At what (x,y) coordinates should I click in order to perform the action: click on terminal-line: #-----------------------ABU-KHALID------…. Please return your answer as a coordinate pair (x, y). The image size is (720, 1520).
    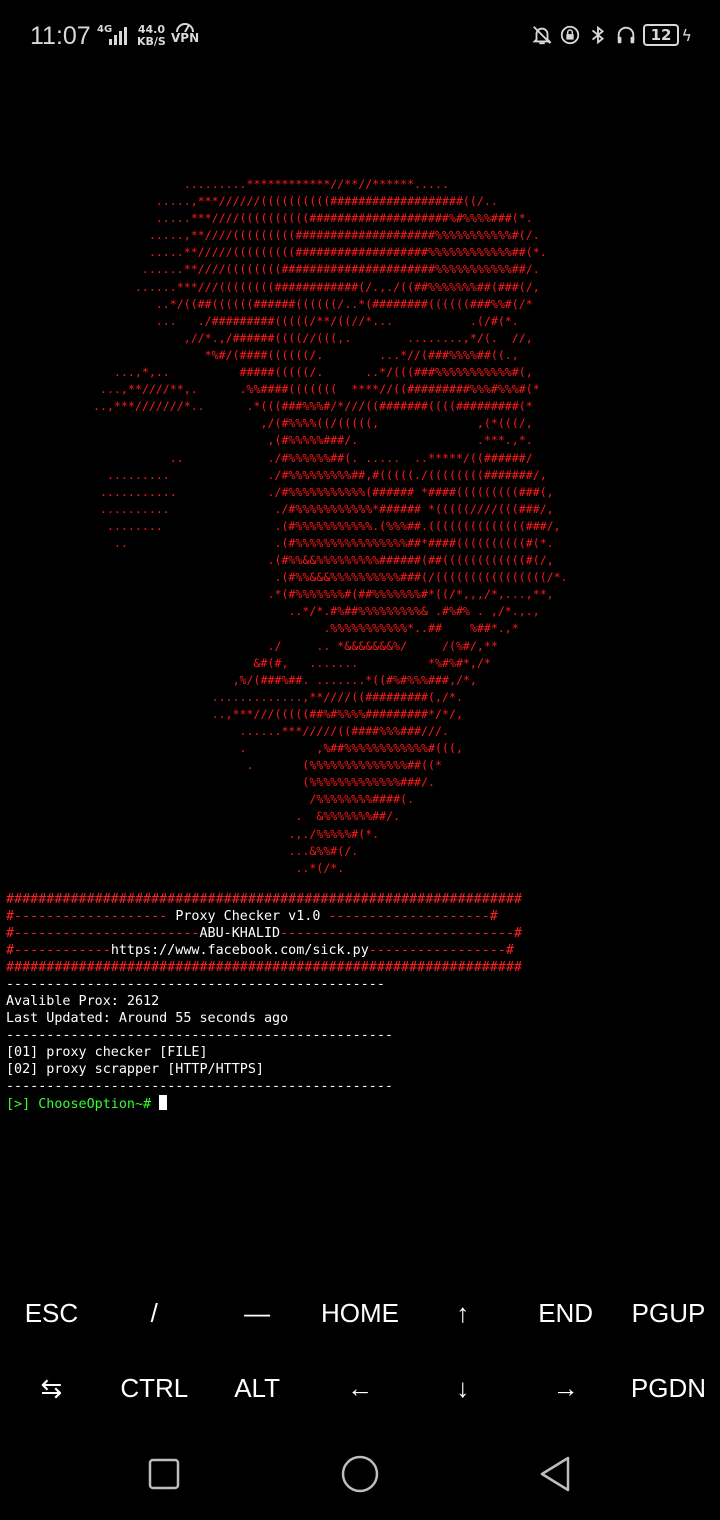
    Looking at the image, I should click on (264, 933).